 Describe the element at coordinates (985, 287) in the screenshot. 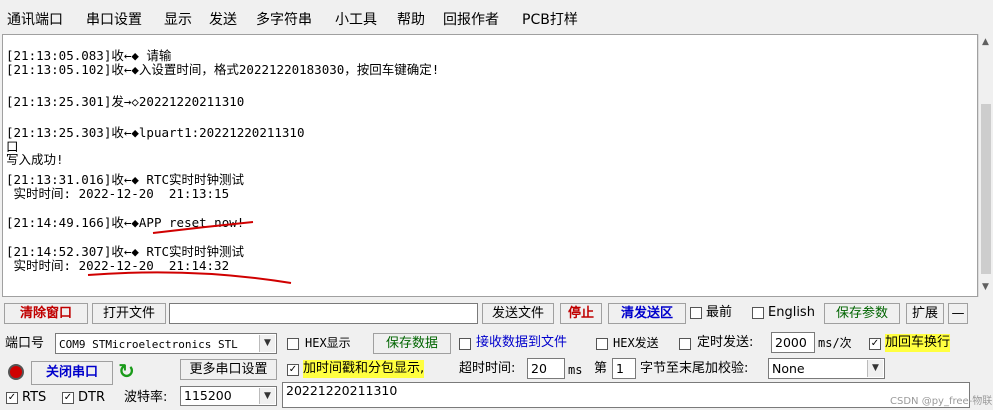

I see `scroll-down-icon: ▼` at that location.